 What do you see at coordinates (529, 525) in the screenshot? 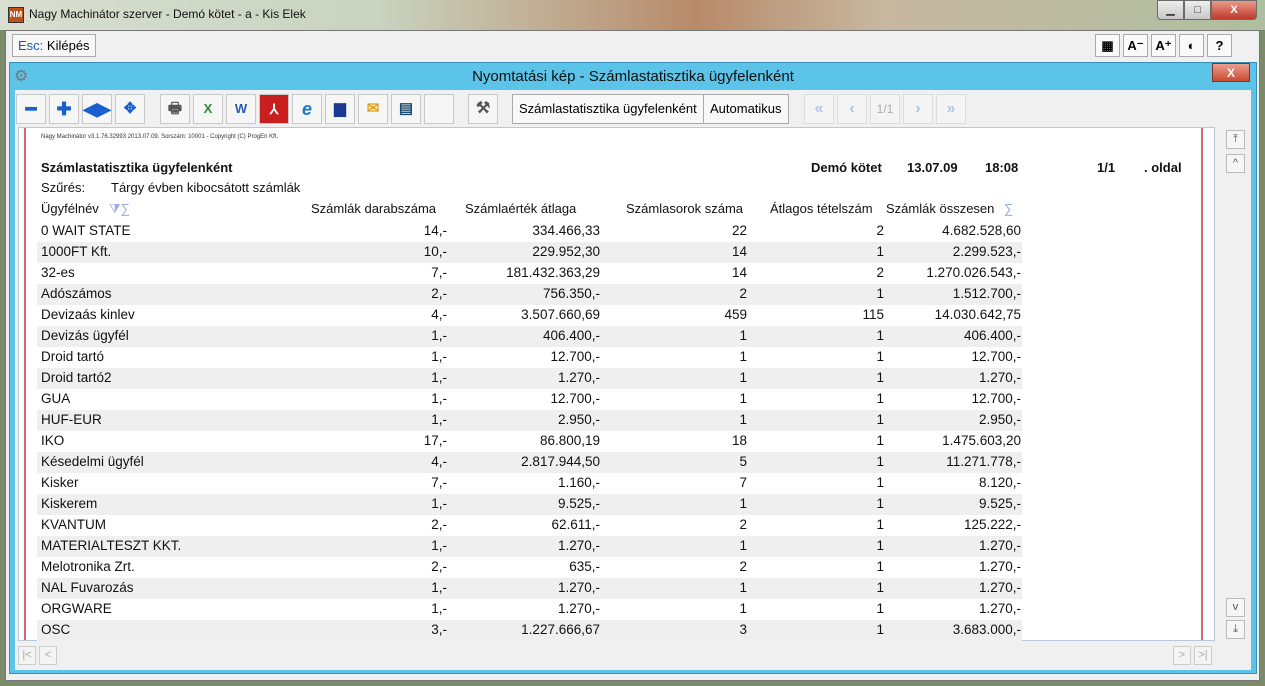
I see `table-row: KVANTUM 2,- 62.611,- 2 1 125.222,-` at bounding box center [529, 525].